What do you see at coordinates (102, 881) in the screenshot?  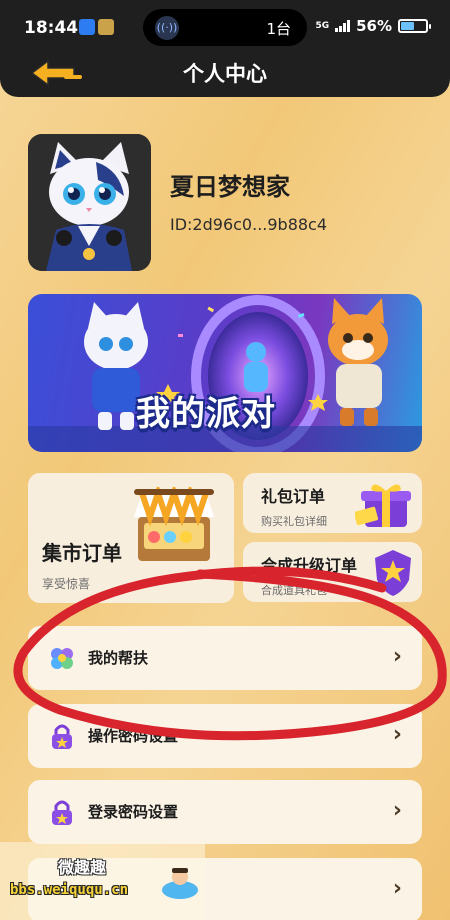 I see `watermark: 微趣趣 bbs.weiququ.cn` at bounding box center [102, 881].